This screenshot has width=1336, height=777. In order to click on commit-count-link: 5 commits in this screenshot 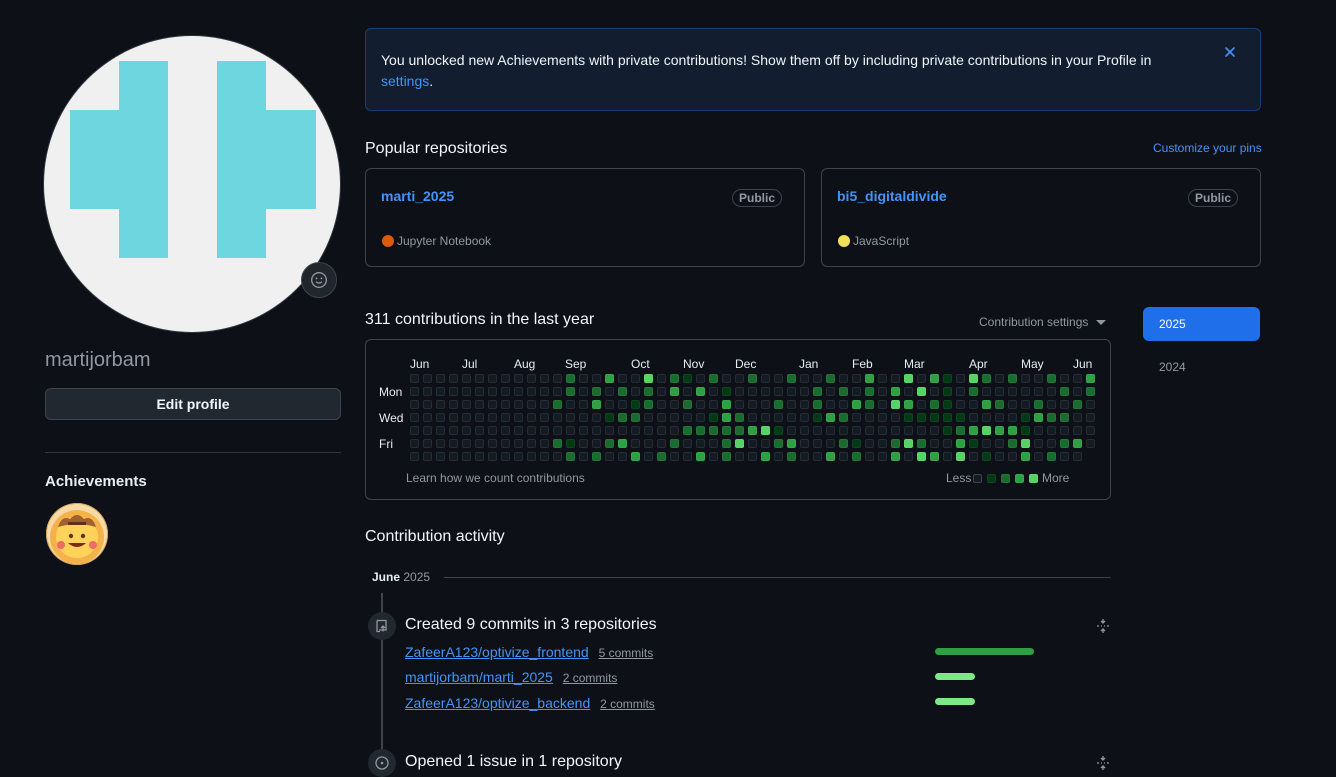, I will do `click(626, 653)`.